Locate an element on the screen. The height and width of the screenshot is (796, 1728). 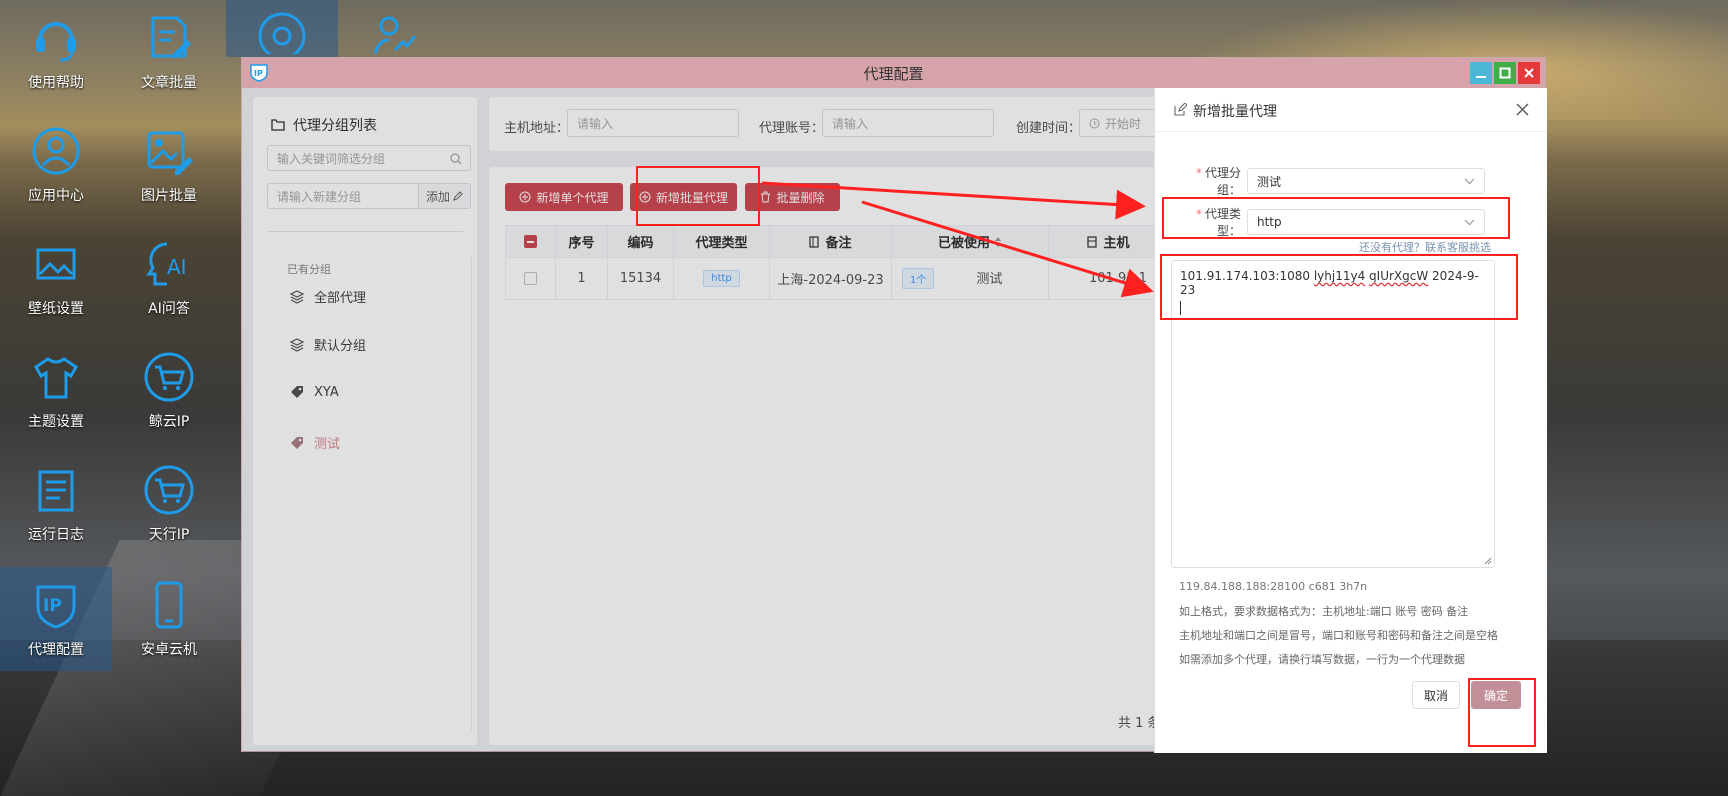
annotation-box-type is located at coordinates (1336, 218).